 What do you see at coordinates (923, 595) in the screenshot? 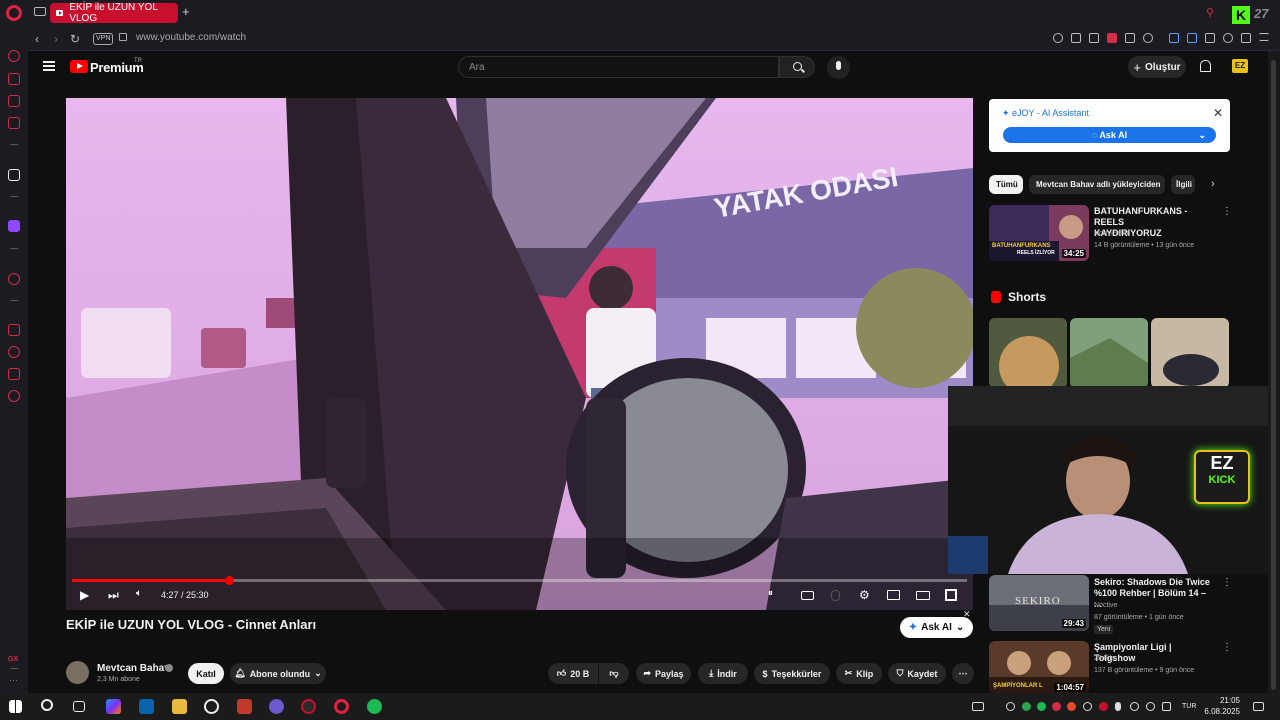
I see `theater-mode-icon` at bounding box center [923, 595].